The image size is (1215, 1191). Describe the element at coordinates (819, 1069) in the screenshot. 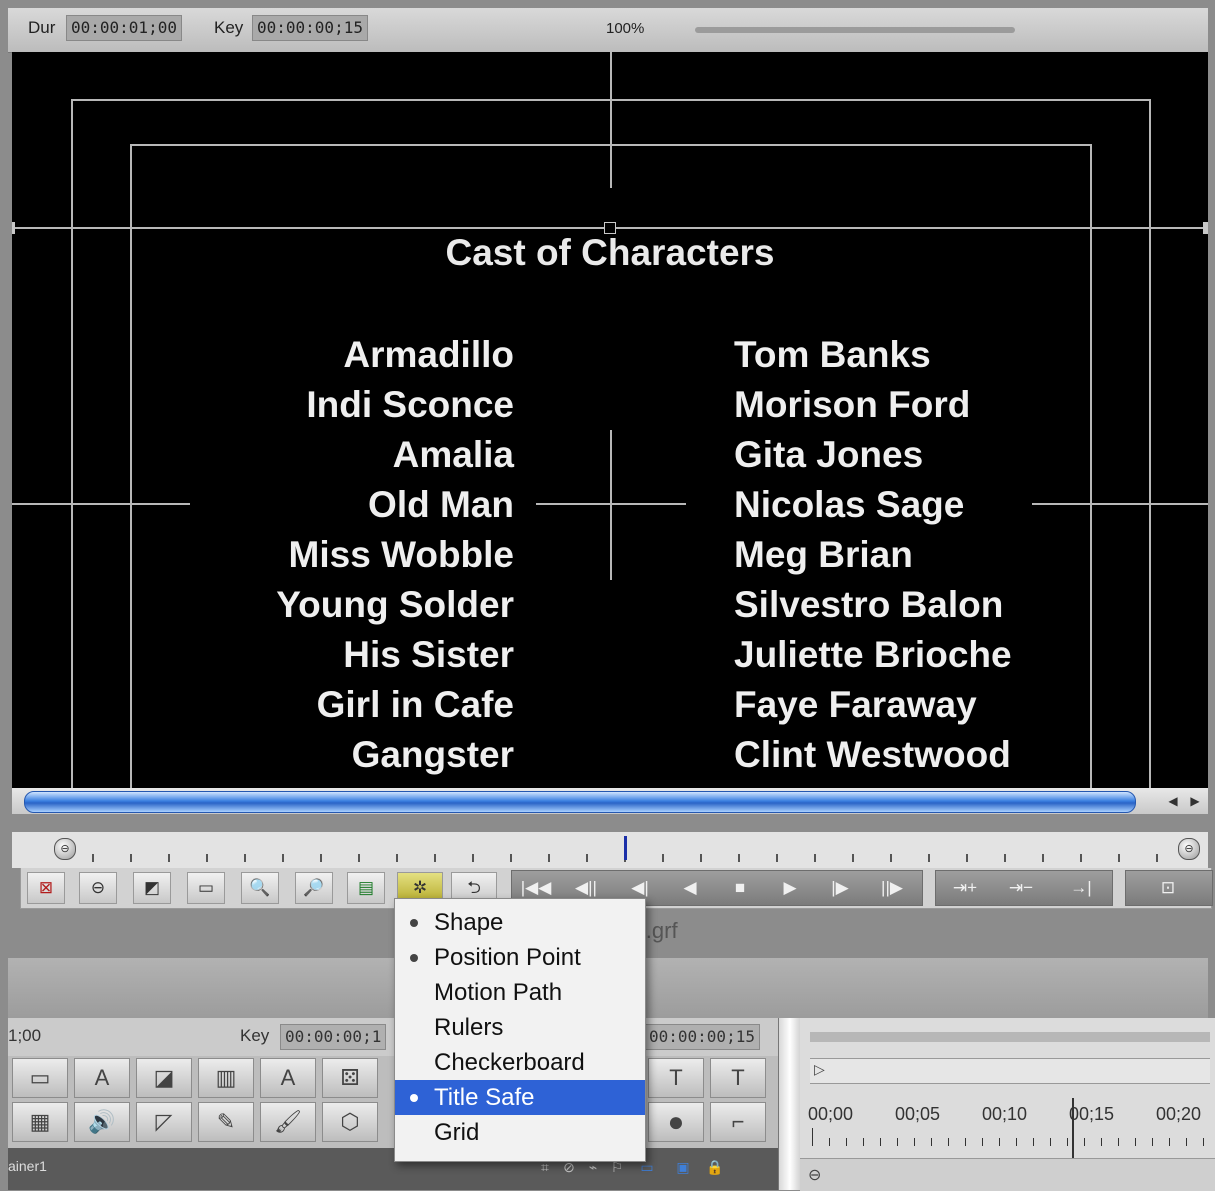

I see `track-marker-icon: ▷` at that location.